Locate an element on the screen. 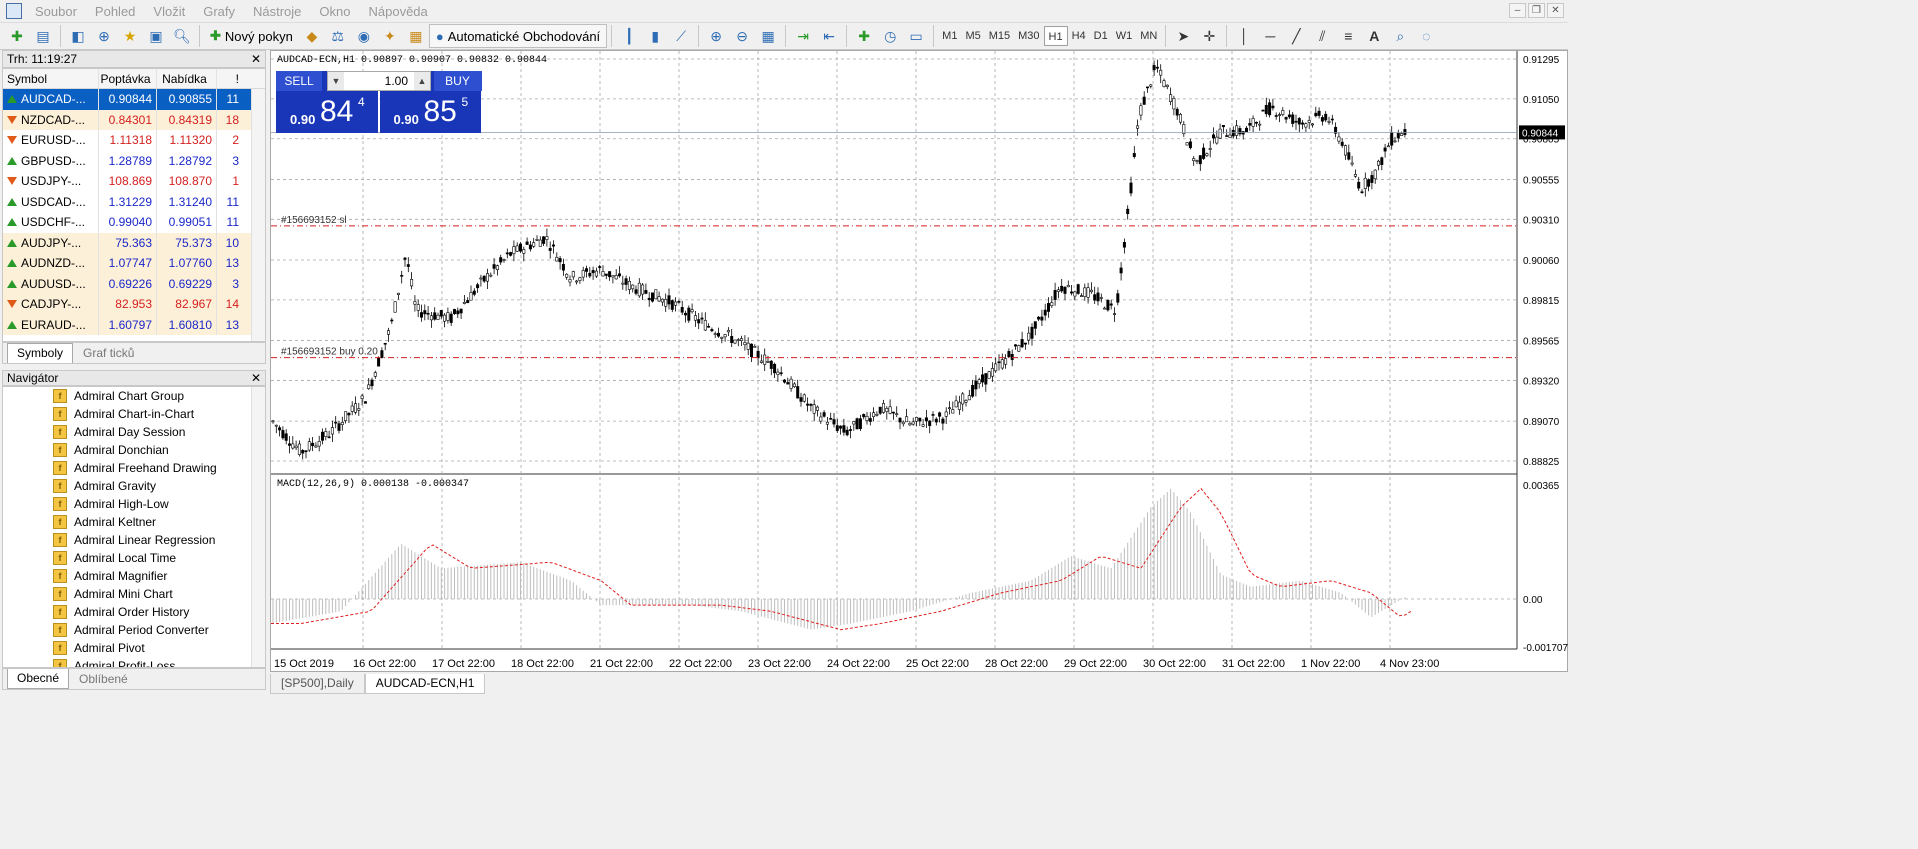 The height and width of the screenshot is (849, 1918). data-window-icon: ⊕ is located at coordinates (104, 36).